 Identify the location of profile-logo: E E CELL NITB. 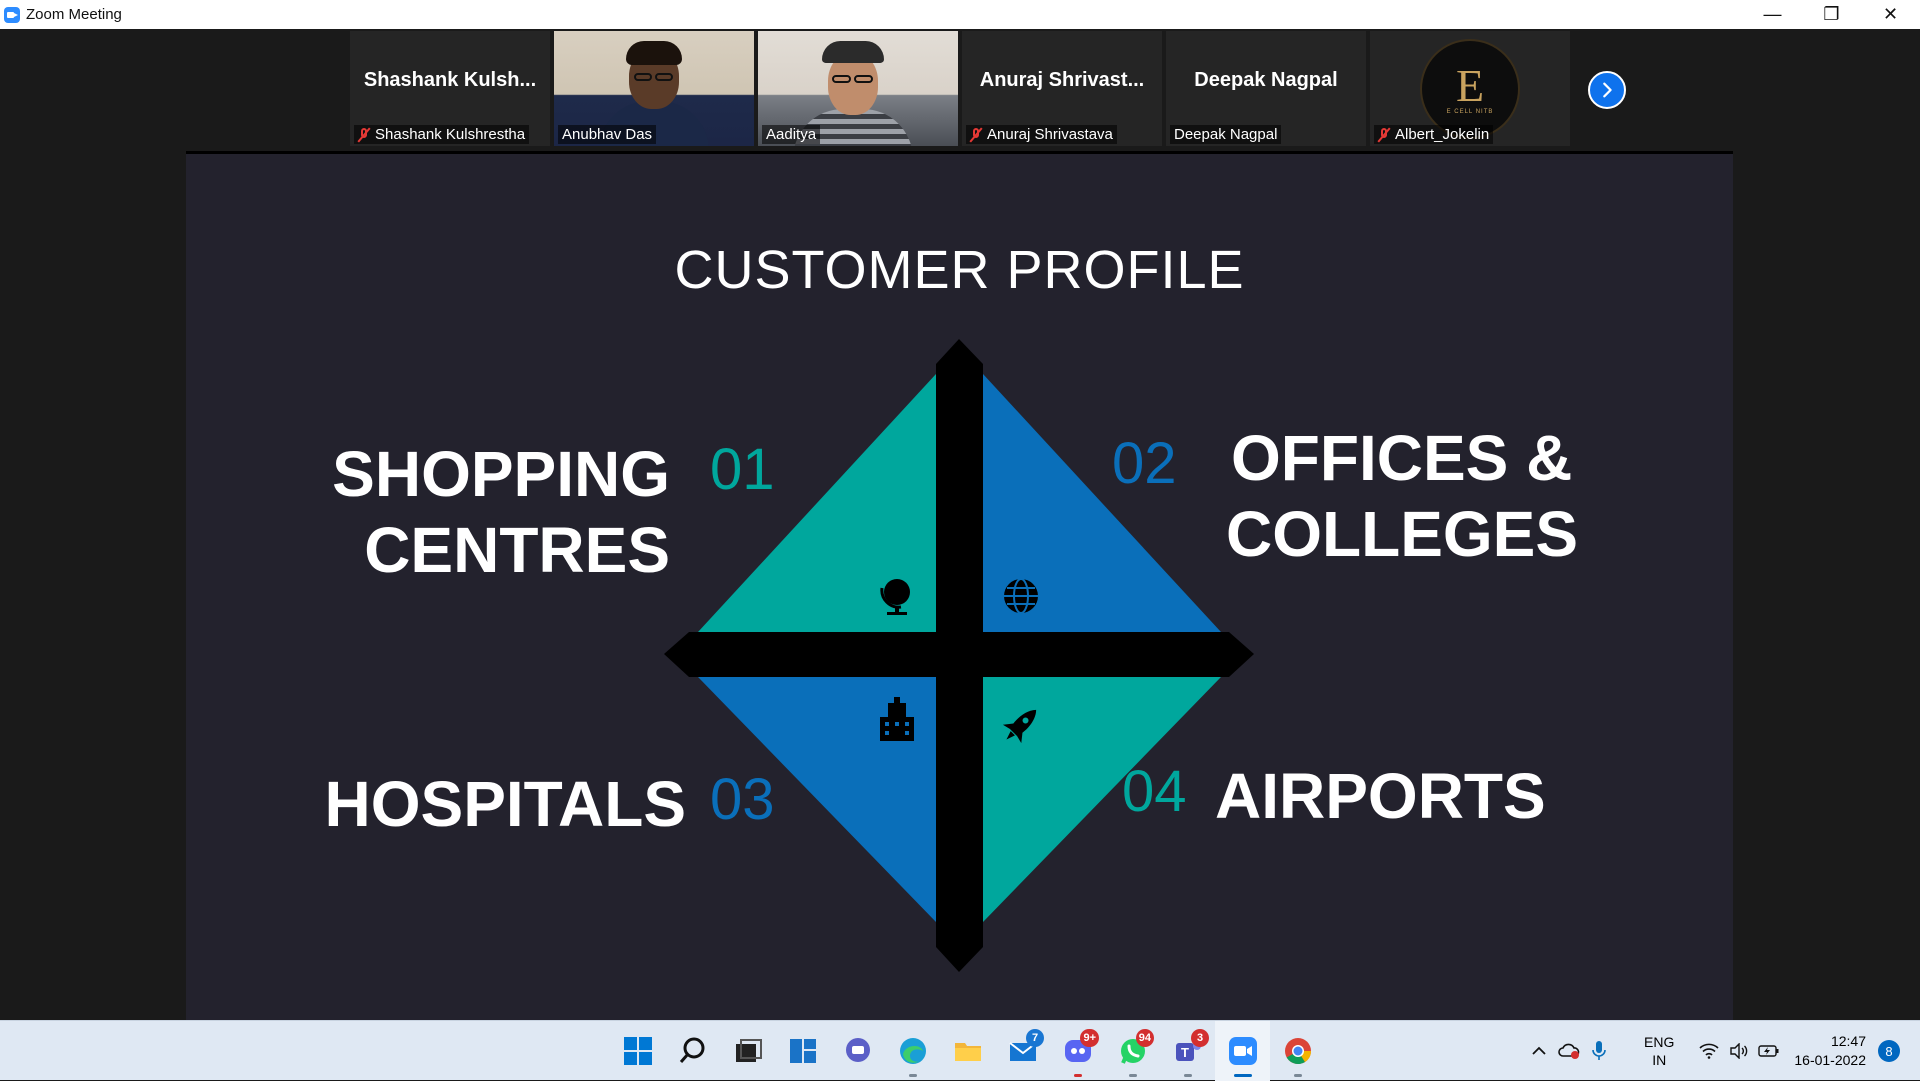
(1470, 89).